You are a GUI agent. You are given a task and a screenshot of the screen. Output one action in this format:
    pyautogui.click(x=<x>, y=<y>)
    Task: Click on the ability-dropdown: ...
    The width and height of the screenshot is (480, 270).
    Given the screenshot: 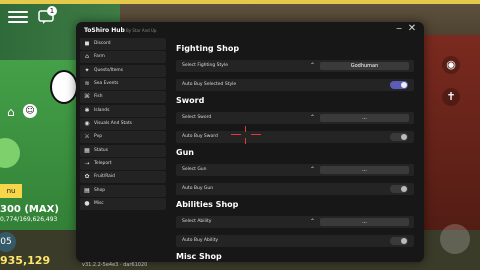 What is the action you would take?
    pyautogui.click(x=364, y=222)
    